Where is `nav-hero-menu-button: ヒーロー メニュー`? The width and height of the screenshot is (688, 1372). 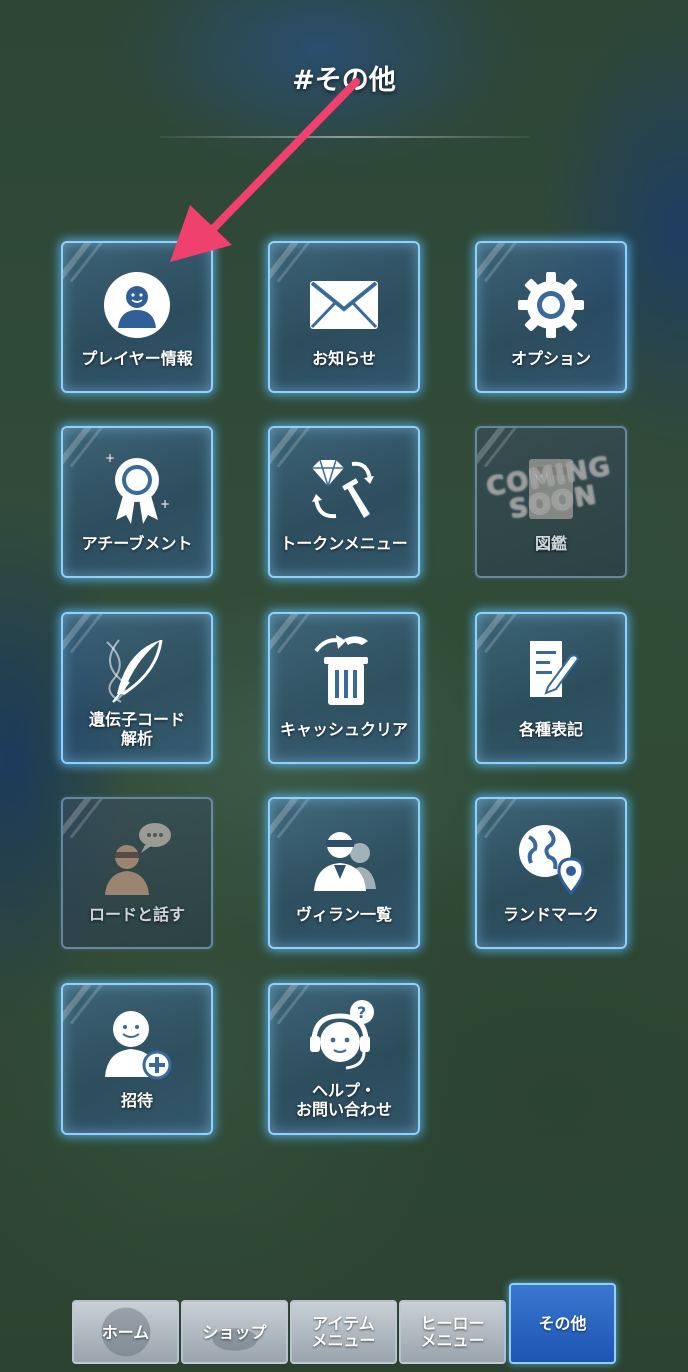 nav-hero-menu-button: ヒーロー メニュー is located at coordinates (452, 1332).